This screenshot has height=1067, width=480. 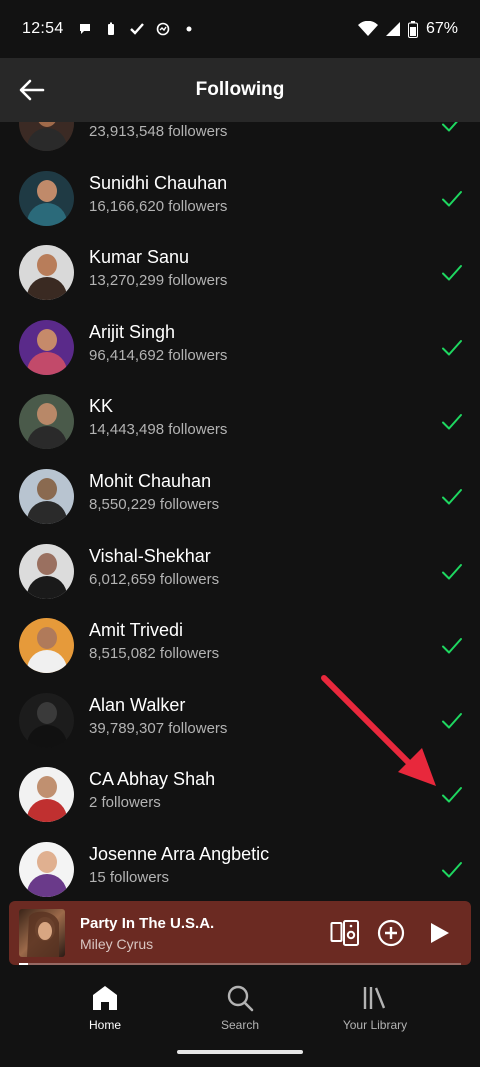 What do you see at coordinates (158, 430) in the screenshot?
I see `artist-followers: 14,443,498 followers` at bounding box center [158, 430].